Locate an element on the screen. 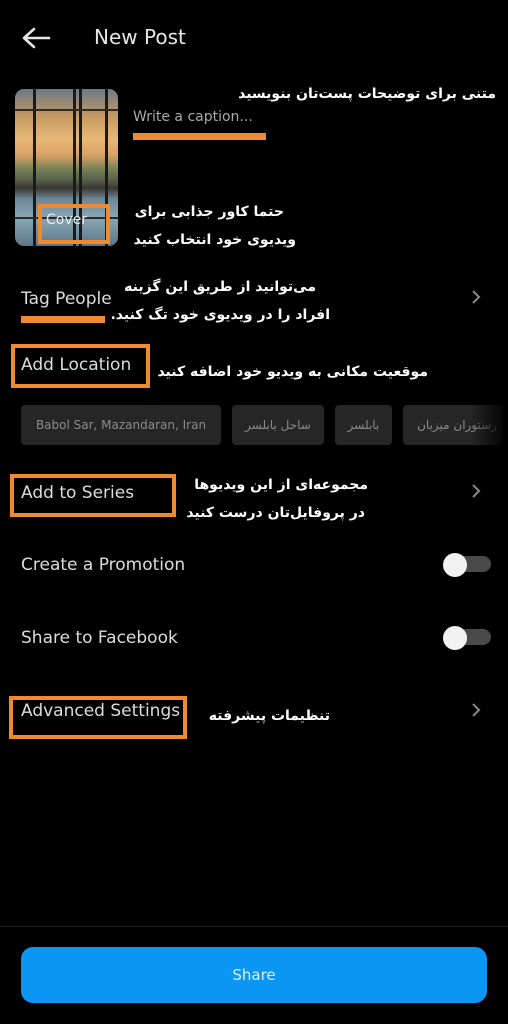  share-facebook-toggle is located at coordinates (467, 638).